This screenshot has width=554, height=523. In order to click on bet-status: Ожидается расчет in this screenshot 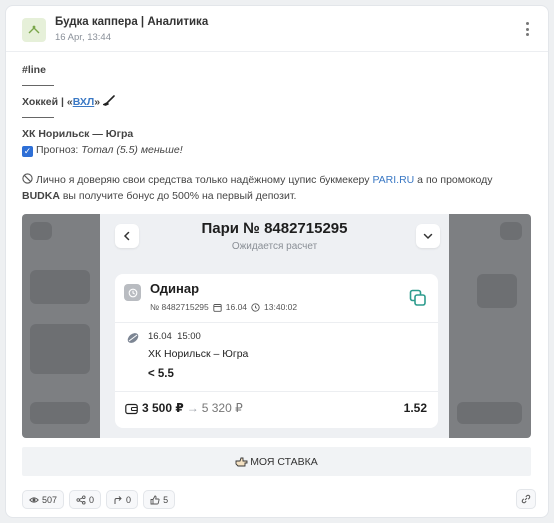, I will do `click(274, 246)`.